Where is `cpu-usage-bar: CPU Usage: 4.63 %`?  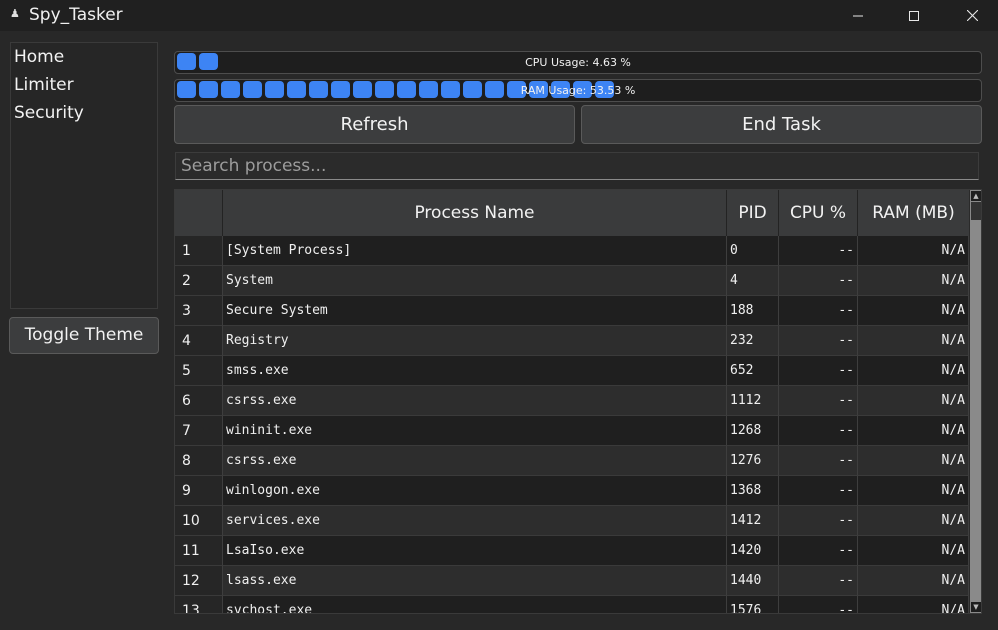
cpu-usage-bar: CPU Usage: 4.63 % is located at coordinates (578, 62).